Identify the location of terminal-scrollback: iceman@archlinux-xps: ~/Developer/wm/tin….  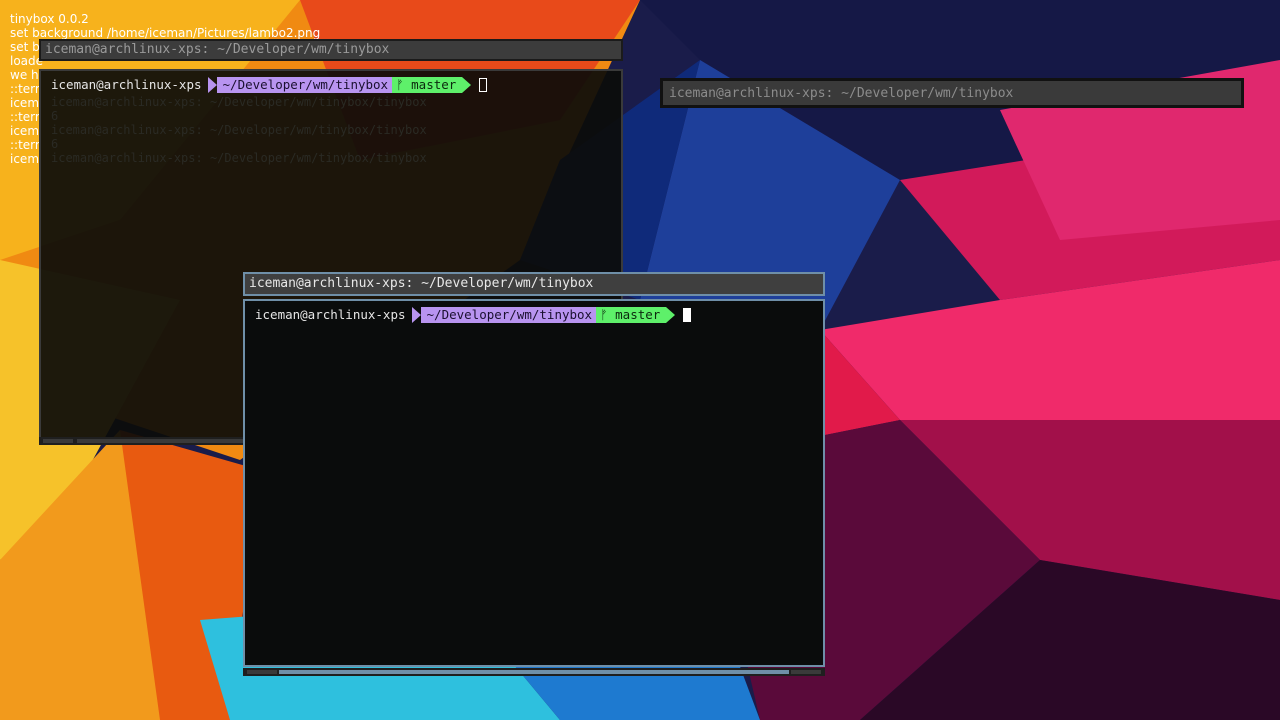
(239, 130).